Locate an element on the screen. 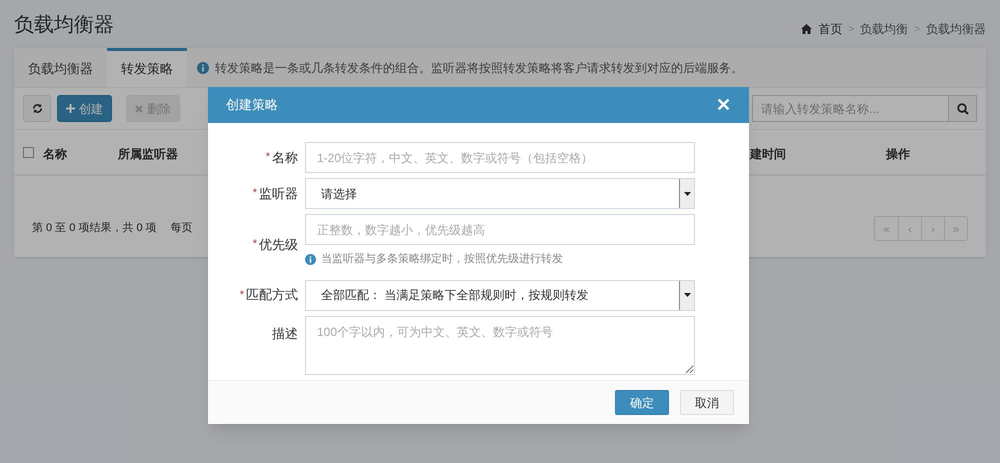 The image size is (1000, 463). cancel-button: 取消 is located at coordinates (707, 402).